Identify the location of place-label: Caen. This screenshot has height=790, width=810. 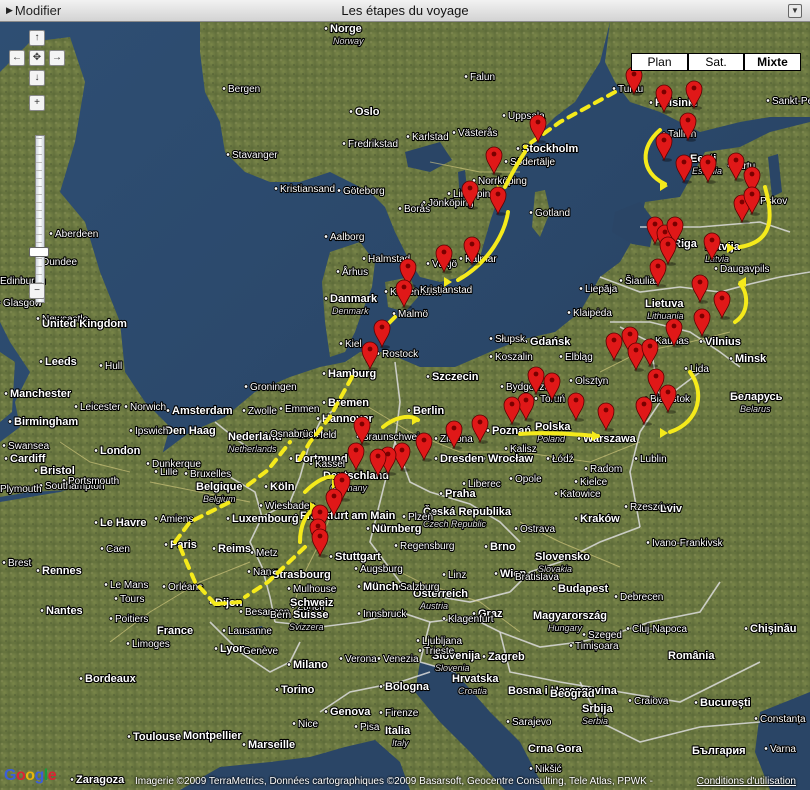
(118, 549).